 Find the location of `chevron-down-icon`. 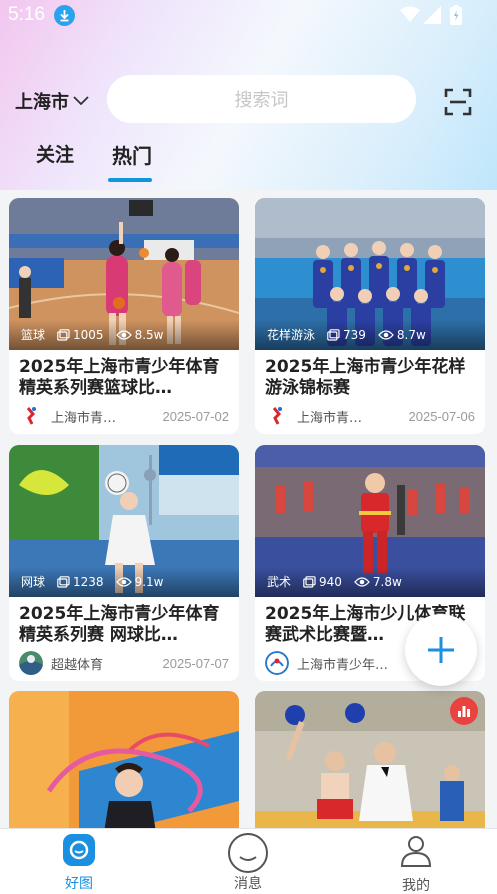

chevron-down-icon is located at coordinates (81, 101).